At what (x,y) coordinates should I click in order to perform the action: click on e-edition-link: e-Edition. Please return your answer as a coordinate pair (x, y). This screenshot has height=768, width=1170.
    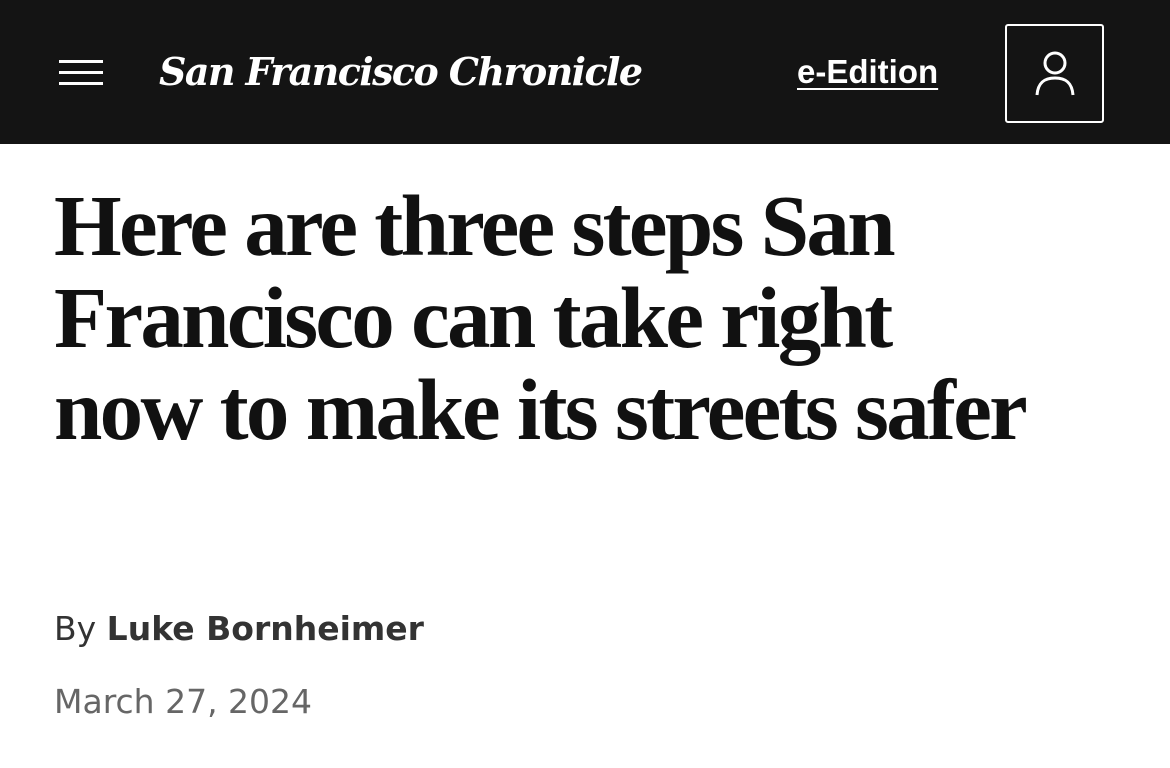
    Looking at the image, I should click on (867, 72).